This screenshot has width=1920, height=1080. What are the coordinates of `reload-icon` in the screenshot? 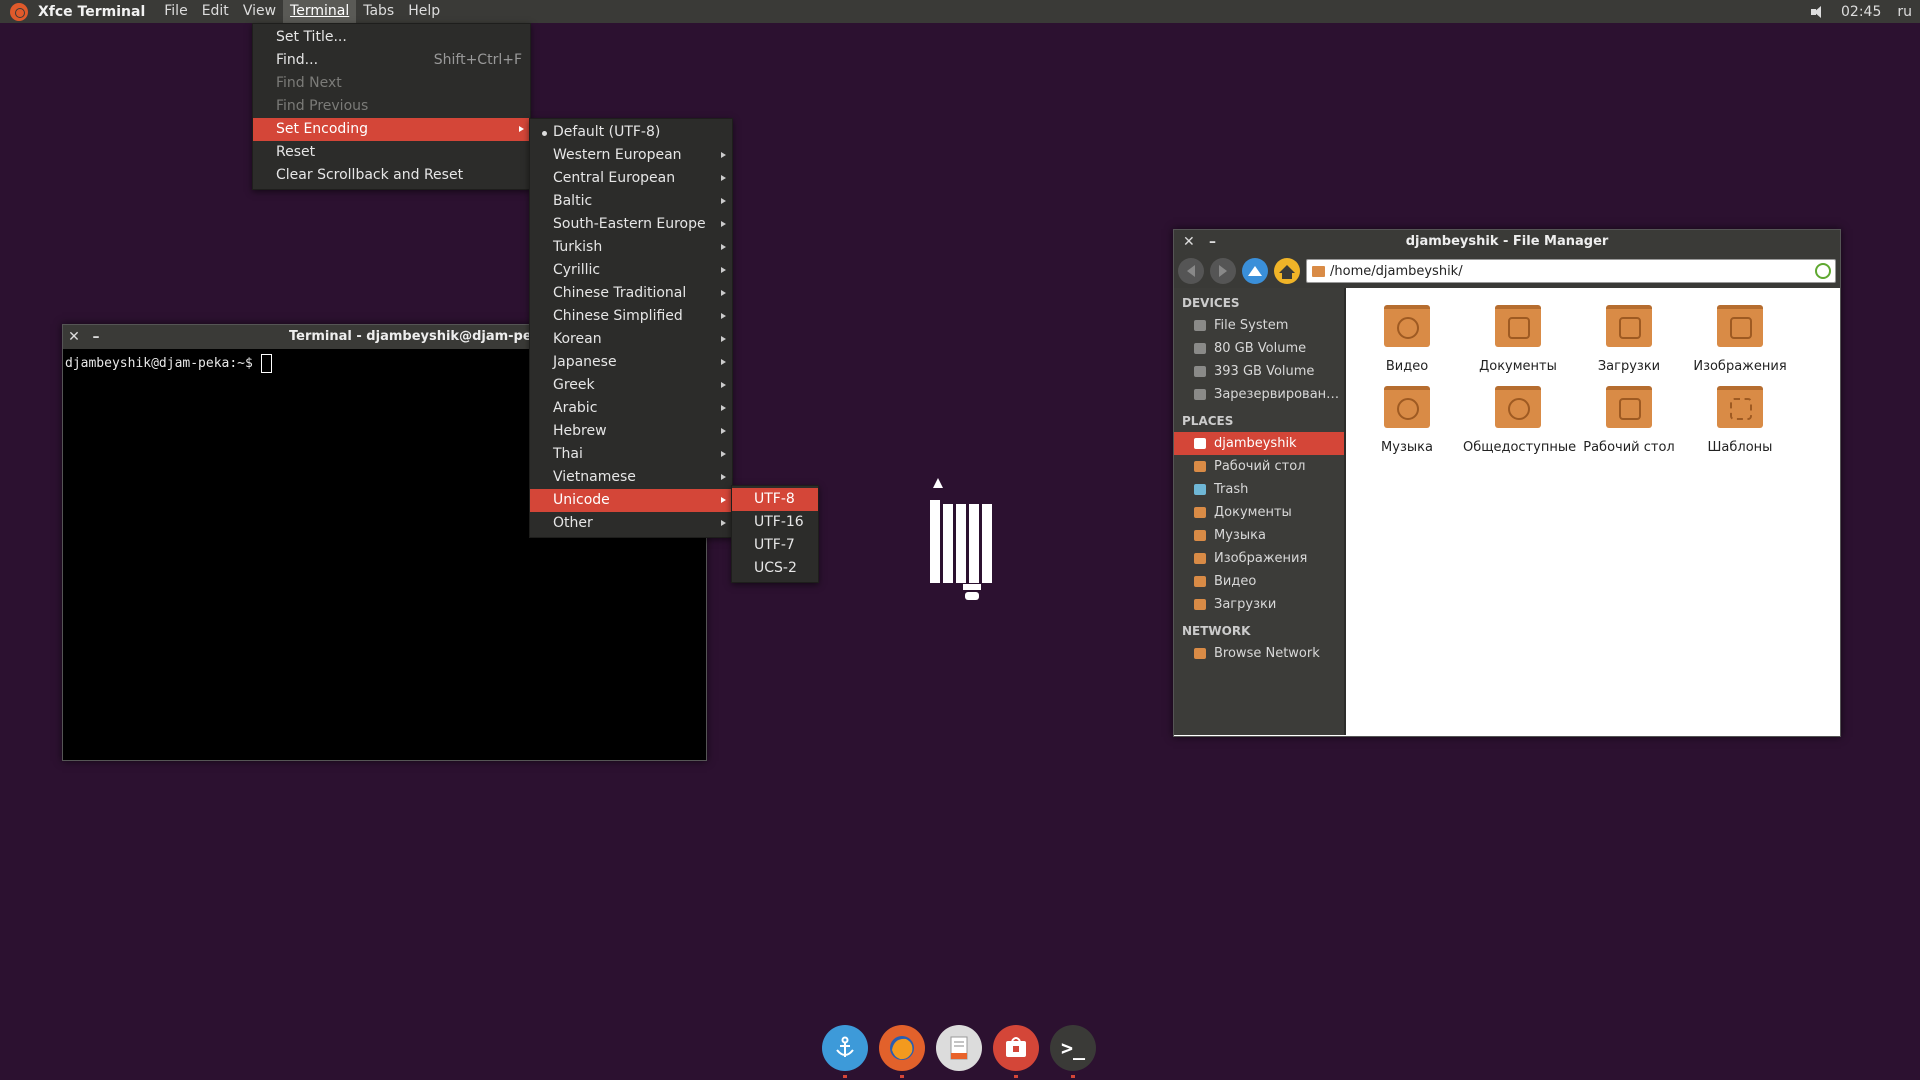 It's located at (1823, 271).